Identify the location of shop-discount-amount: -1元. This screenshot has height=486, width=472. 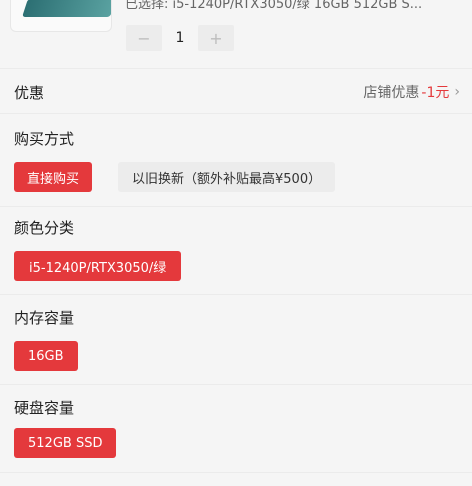
(435, 93).